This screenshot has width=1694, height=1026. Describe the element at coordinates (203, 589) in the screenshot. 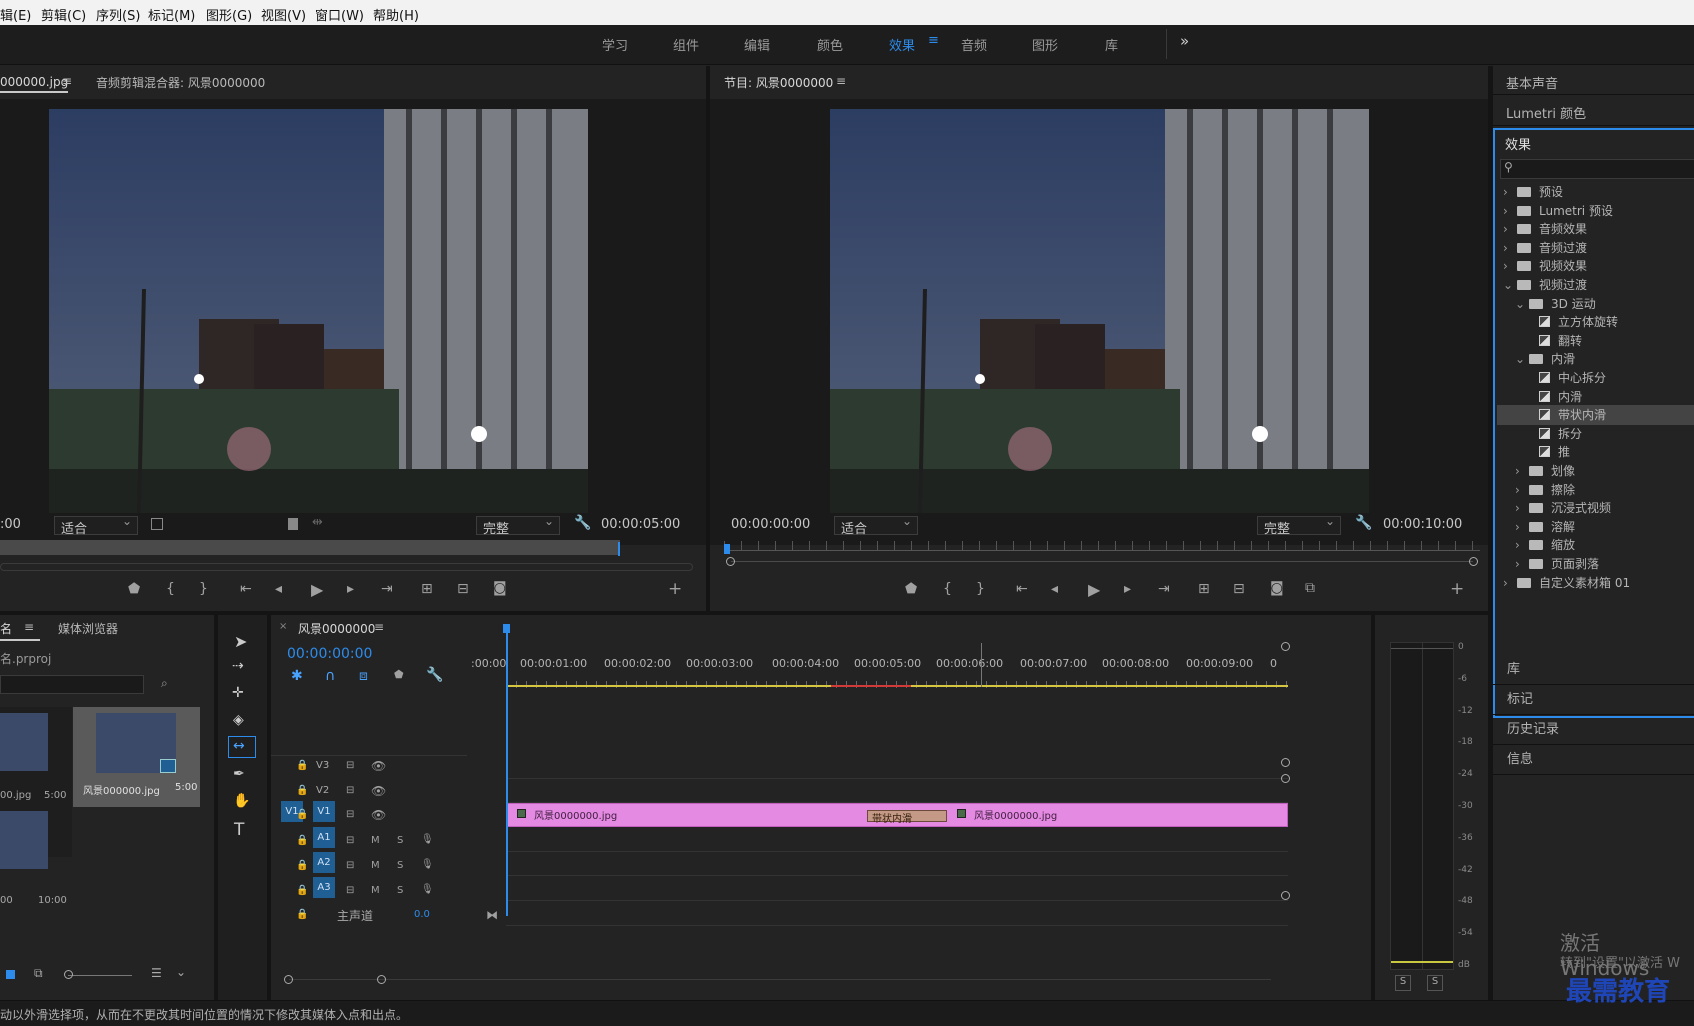

I see `source-mark-out-icon: }` at that location.